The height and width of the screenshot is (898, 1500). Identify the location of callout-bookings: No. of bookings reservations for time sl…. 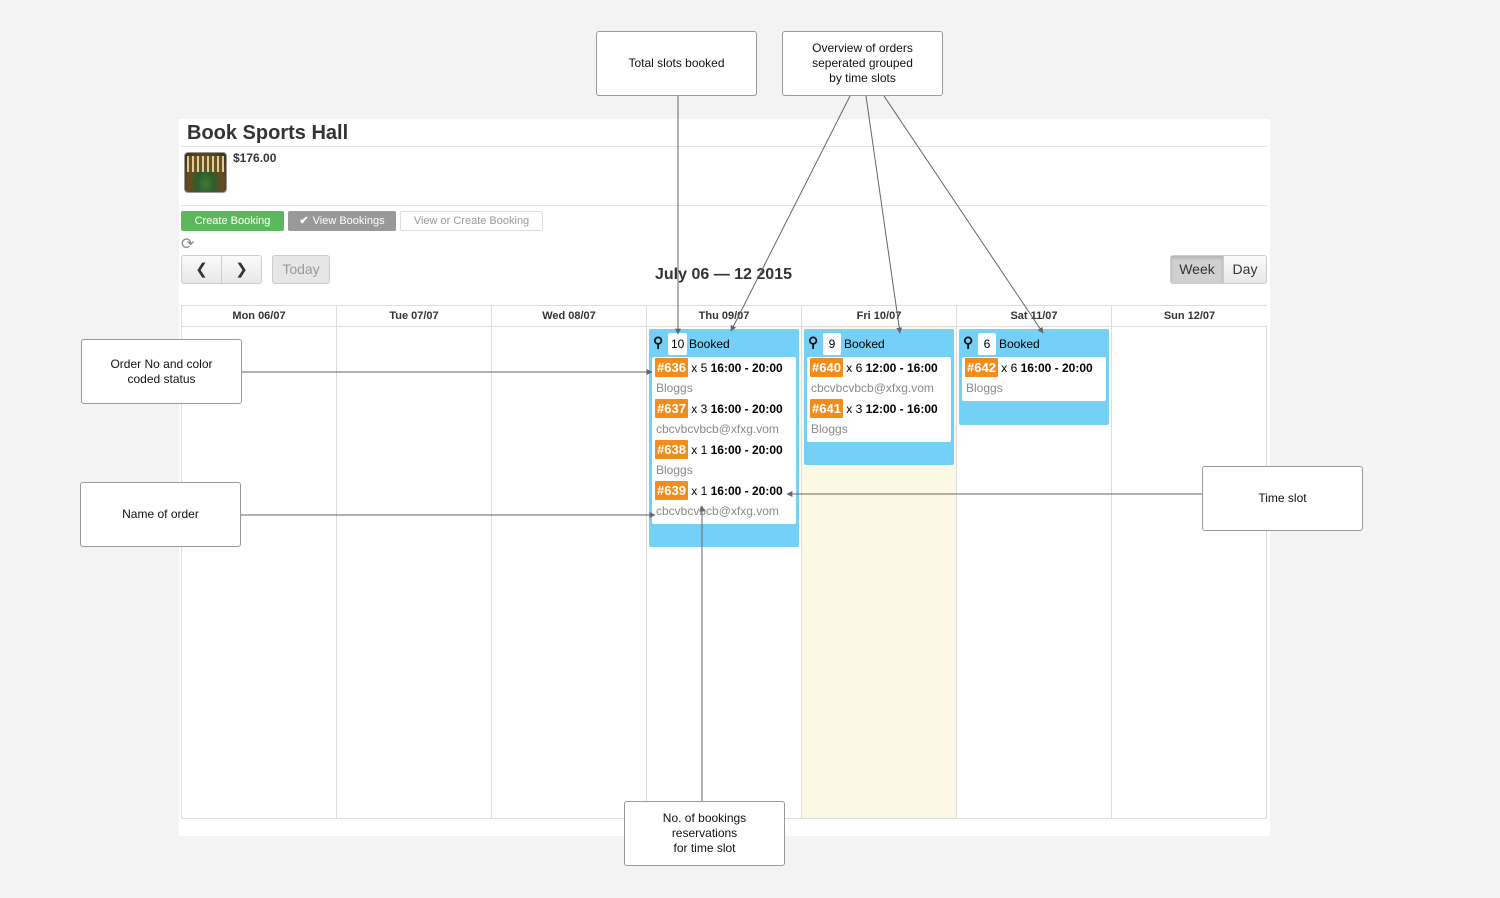
(704, 833).